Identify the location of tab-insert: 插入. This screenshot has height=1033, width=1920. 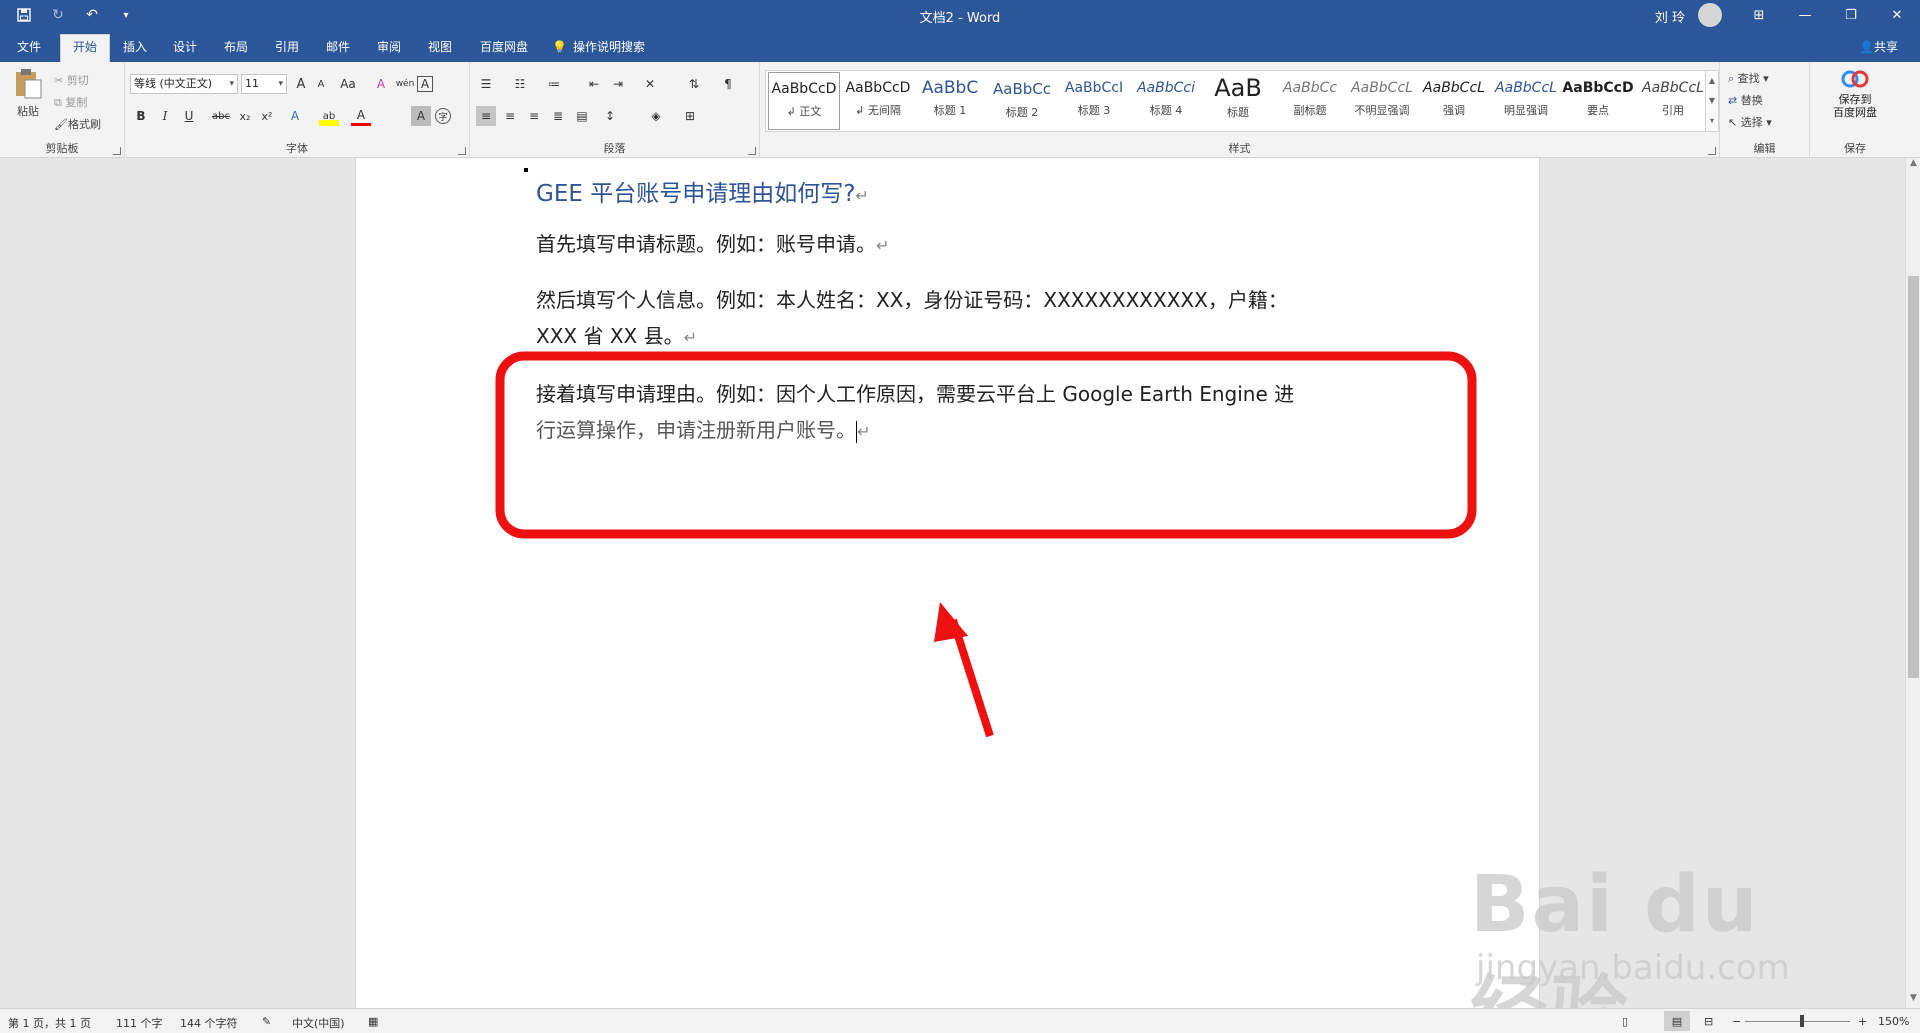
(135, 49).